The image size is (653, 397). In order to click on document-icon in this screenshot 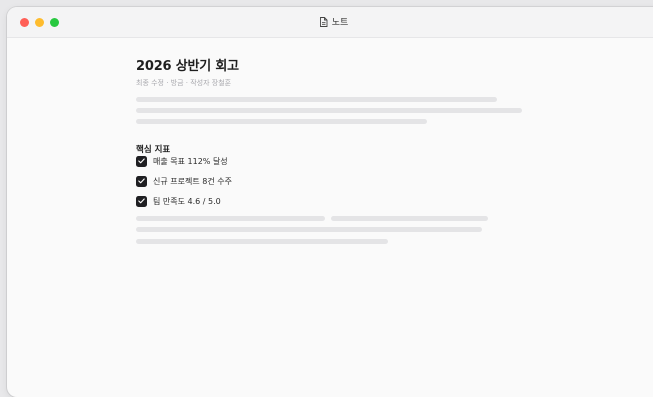, I will do `click(323, 23)`.